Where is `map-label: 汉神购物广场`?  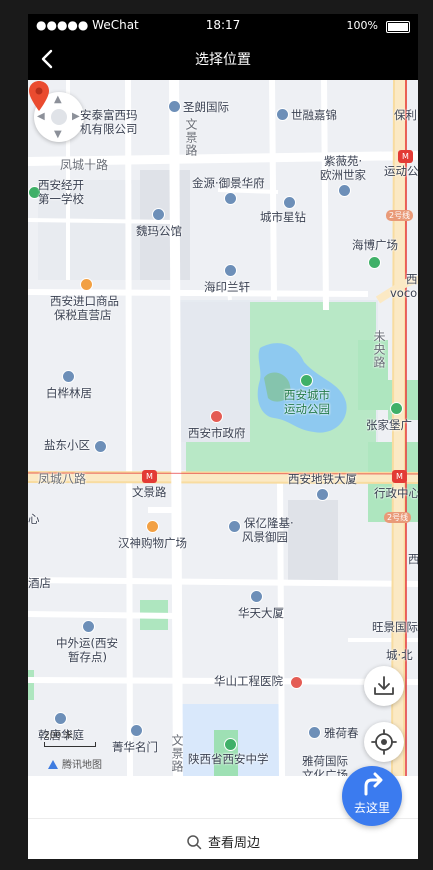
map-label: 汉神购物广场 is located at coordinates (152, 543).